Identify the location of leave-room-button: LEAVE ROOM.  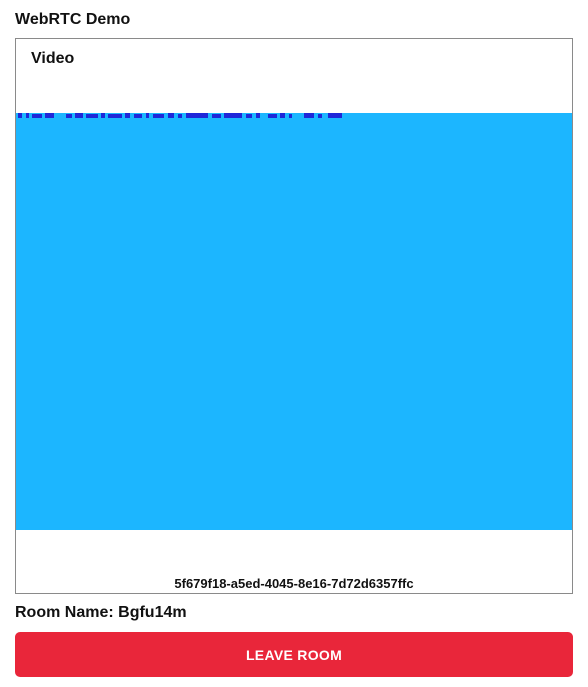
(294, 654).